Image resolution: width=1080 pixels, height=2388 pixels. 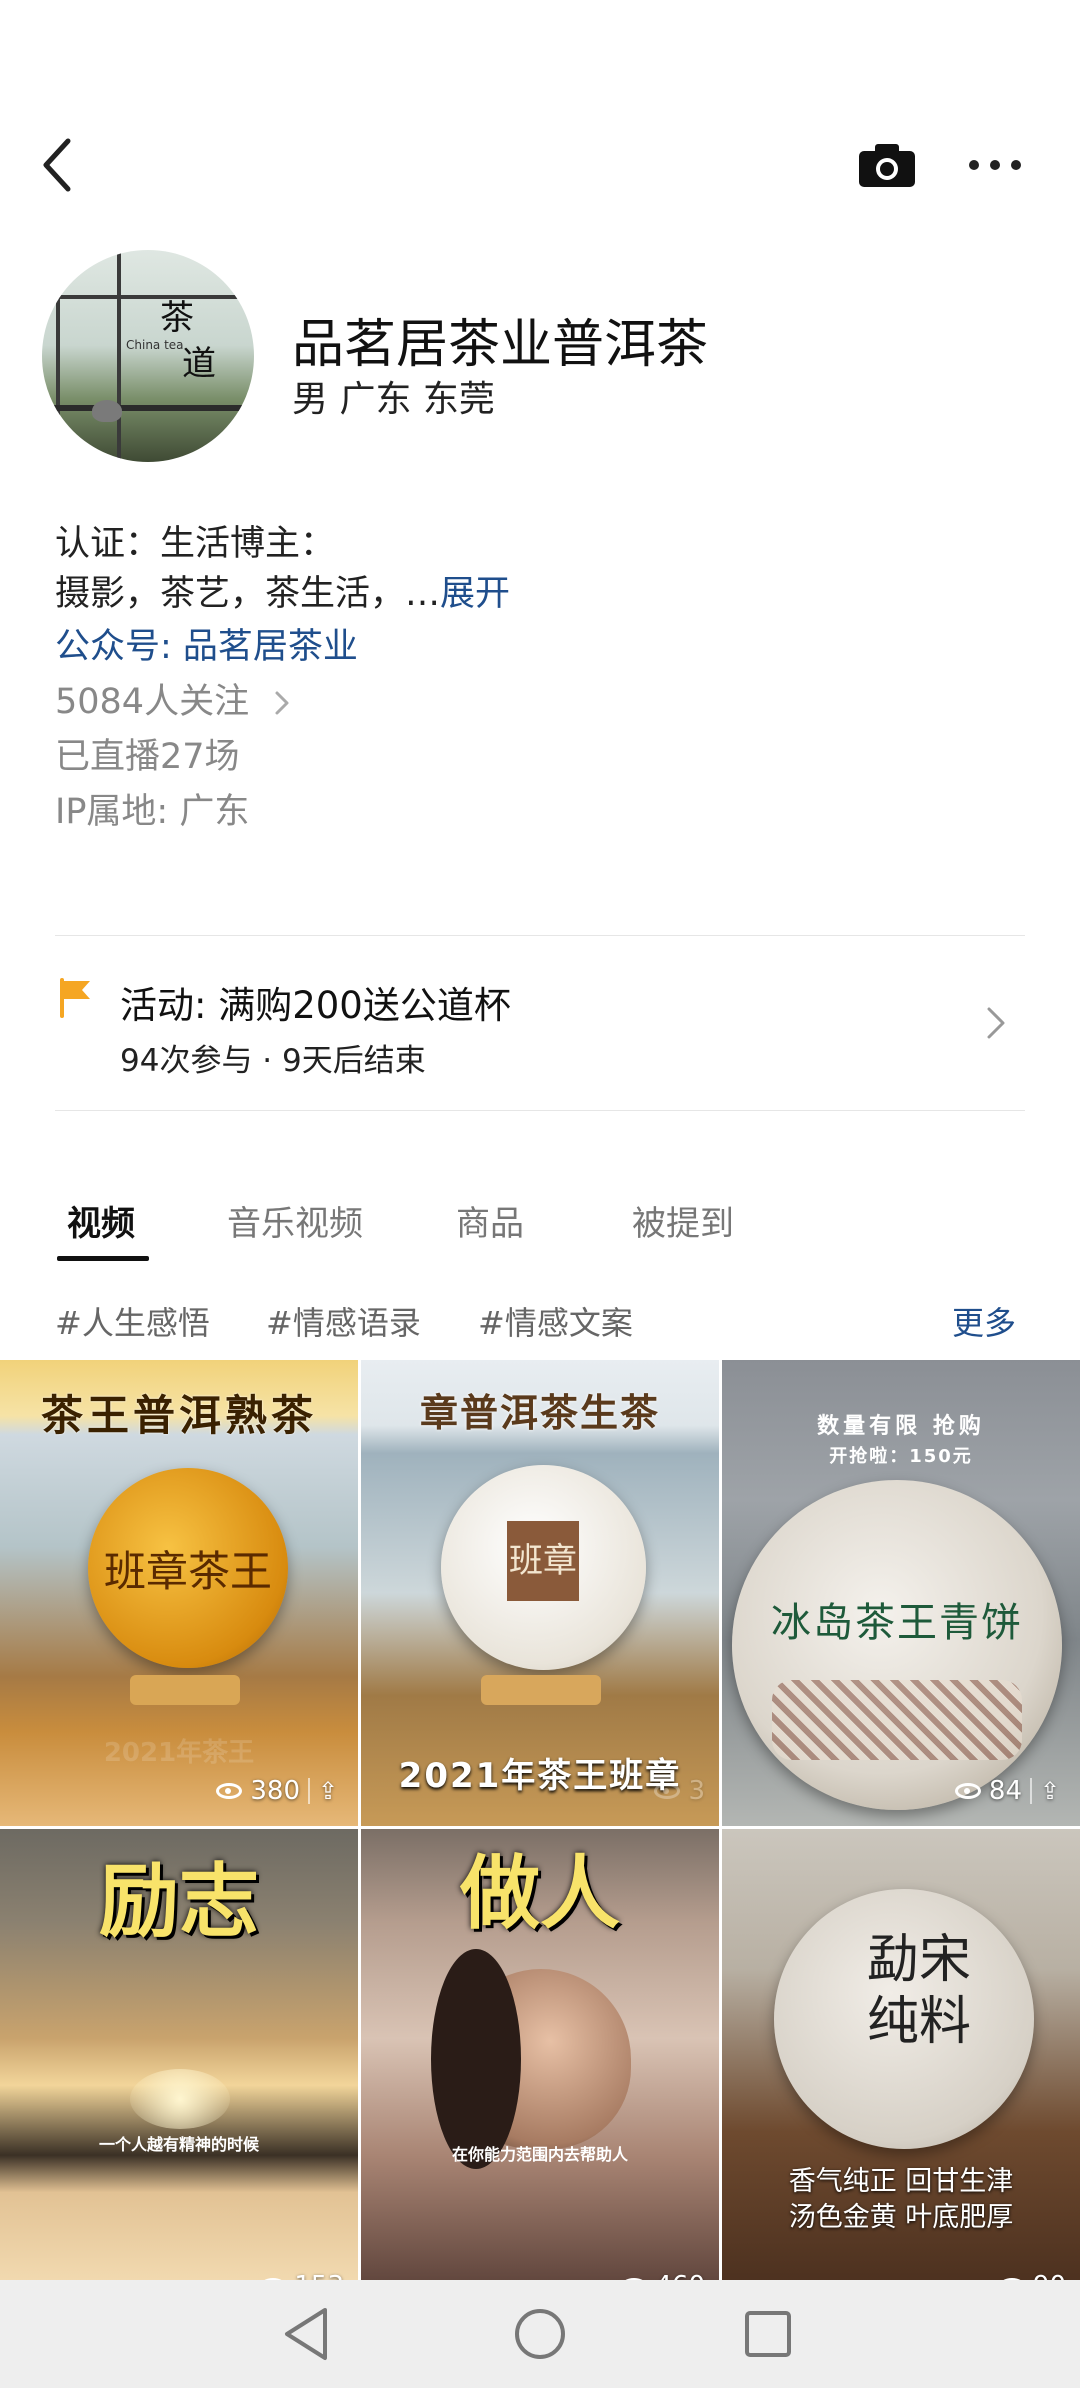 What do you see at coordinates (177, 318) in the screenshot?
I see `avatar-text-main: 茶` at bounding box center [177, 318].